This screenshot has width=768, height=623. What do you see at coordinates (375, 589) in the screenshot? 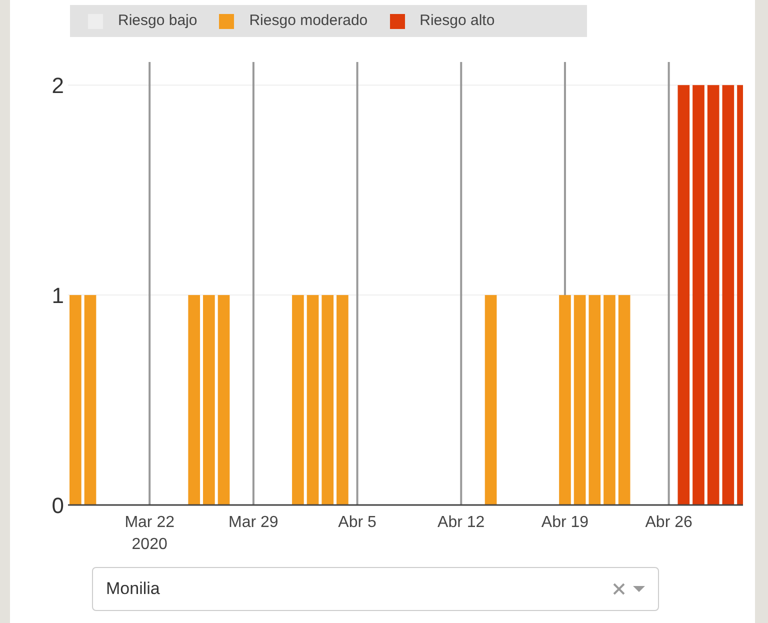
I see `dropdown: Monilia` at bounding box center [375, 589].